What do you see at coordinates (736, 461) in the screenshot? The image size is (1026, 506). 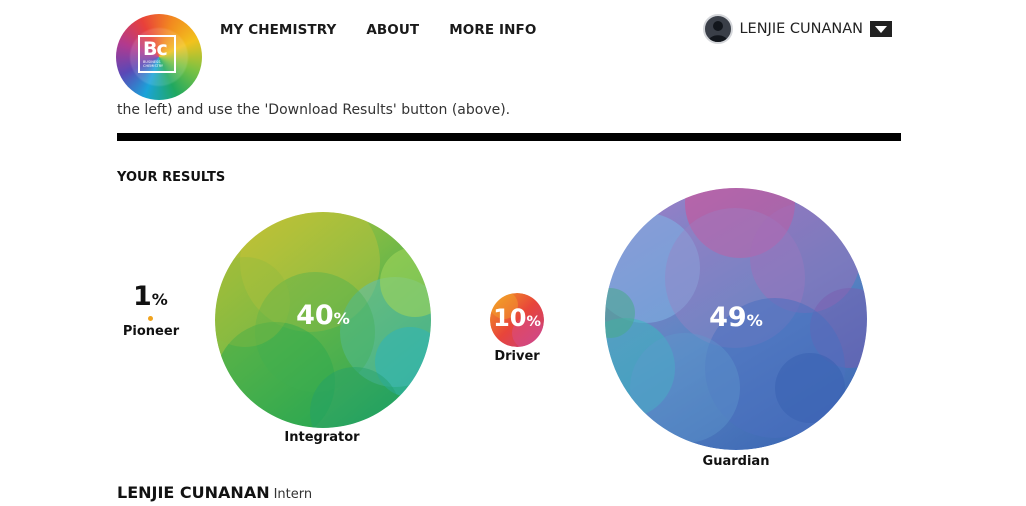 I see `guardian-label: Guardian` at bounding box center [736, 461].